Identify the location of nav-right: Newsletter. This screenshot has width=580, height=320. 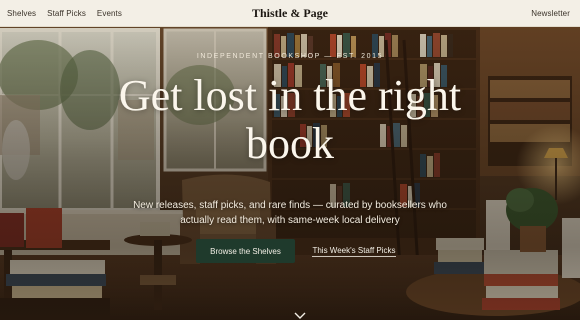
(550, 13).